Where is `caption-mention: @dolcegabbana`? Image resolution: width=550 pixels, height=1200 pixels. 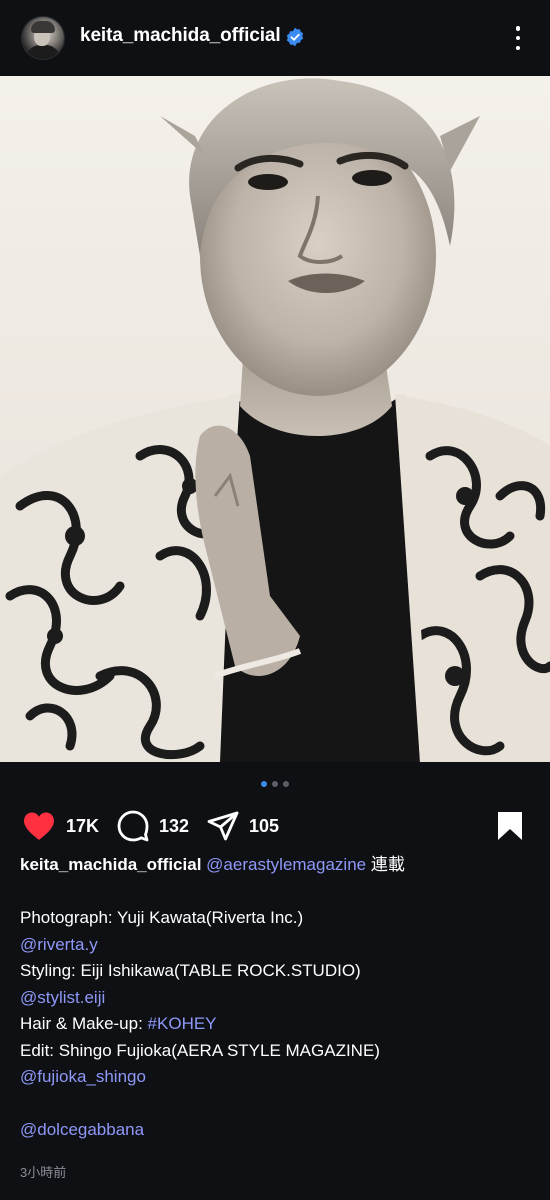 caption-mention: @dolcegabbana is located at coordinates (275, 1130).